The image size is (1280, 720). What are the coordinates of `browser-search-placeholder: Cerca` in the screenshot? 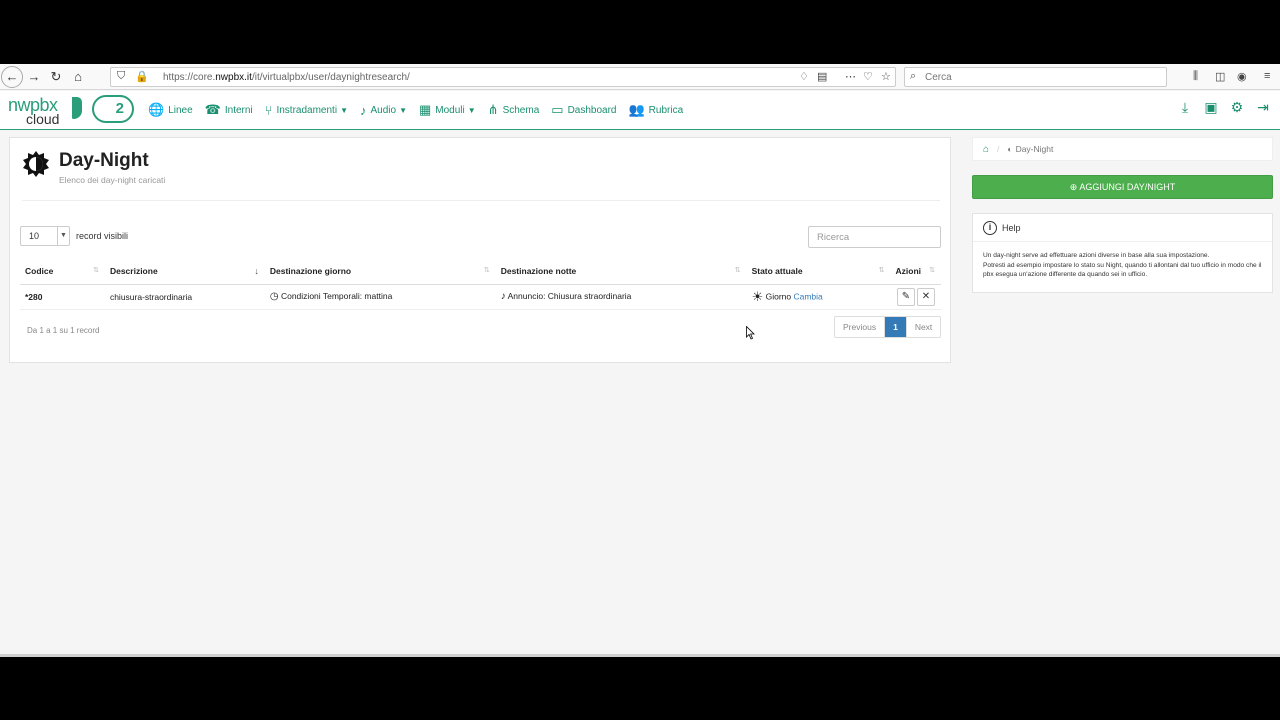 It's located at (938, 77).